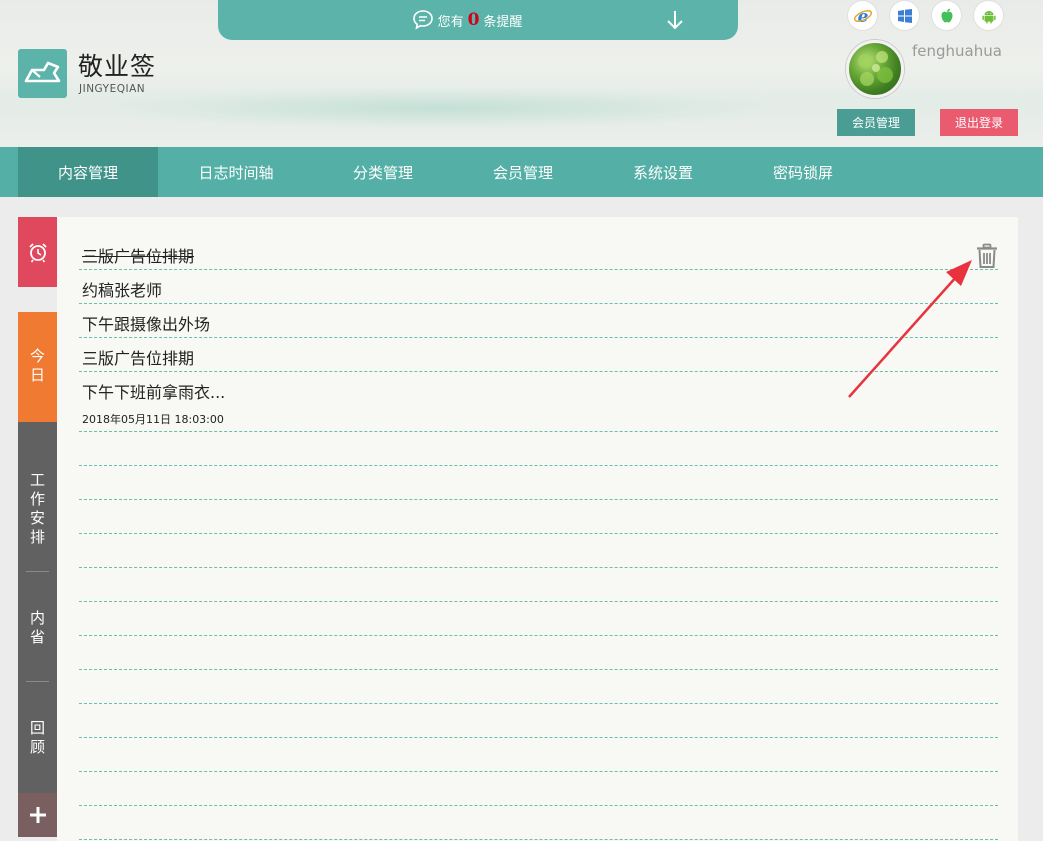 This screenshot has height=841, width=1043. What do you see at coordinates (663, 172) in the screenshot?
I see `nav-item-system-settings: 系统设置` at bounding box center [663, 172].